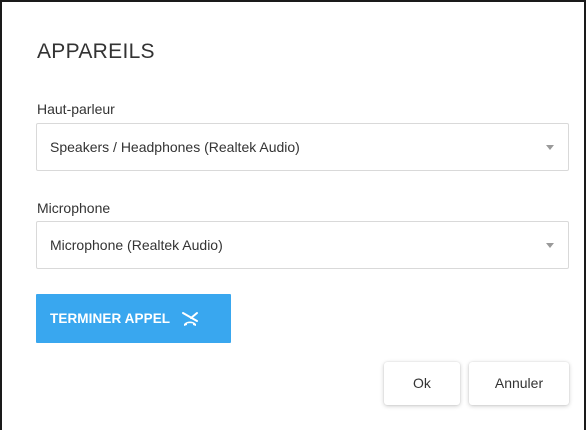  Describe the element at coordinates (136, 245) in the screenshot. I see `microphone-select-value: Microphone (Realtek Audio)` at that location.